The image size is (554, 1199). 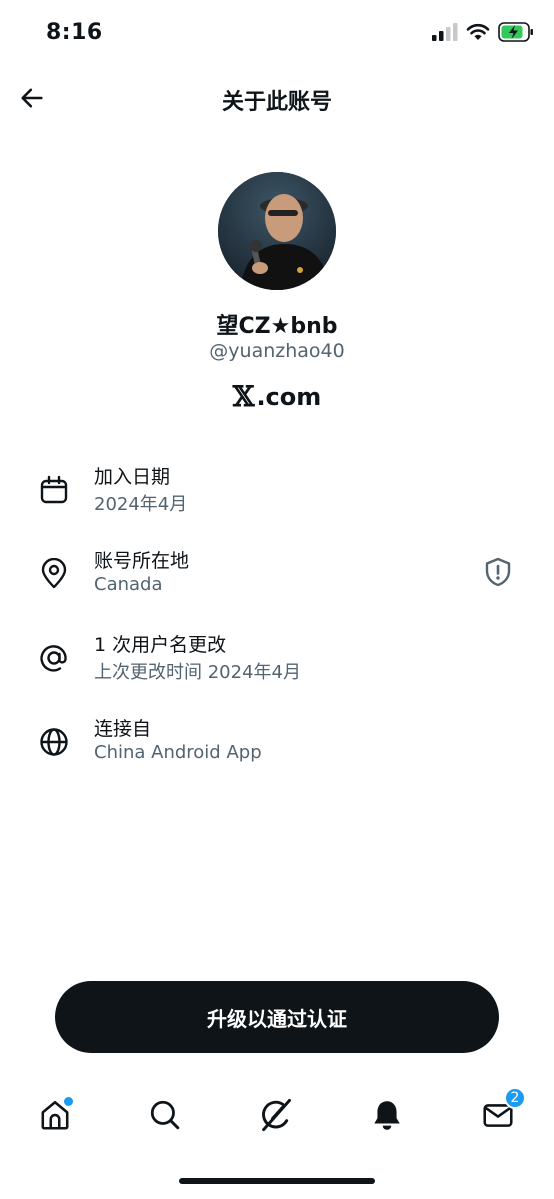 I want to click on info-row-account-location: 账号所在地 Canada, so click(x=277, y=578).